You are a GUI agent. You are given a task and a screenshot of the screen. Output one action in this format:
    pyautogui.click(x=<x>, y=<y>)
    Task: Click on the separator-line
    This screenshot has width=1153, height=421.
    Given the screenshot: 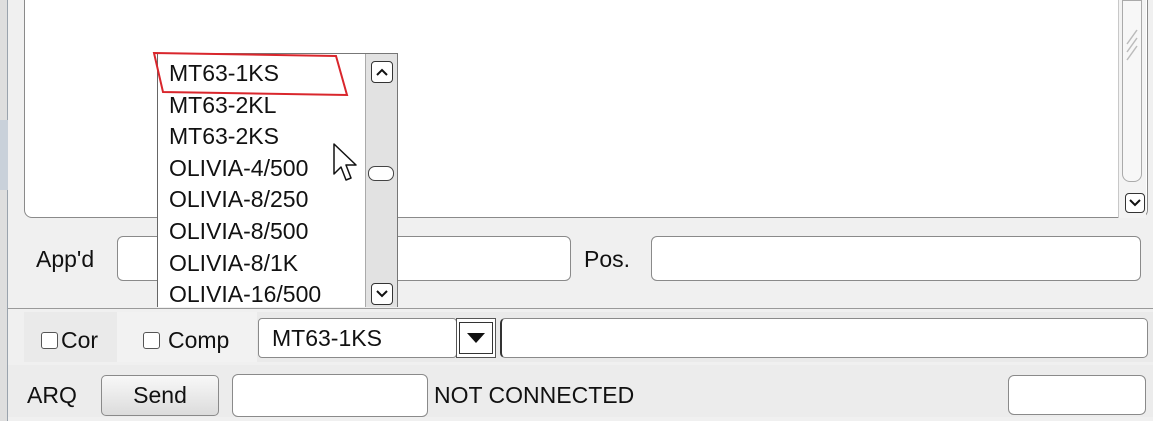 What is the action you would take?
    pyautogui.click(x=580, y=308)
    